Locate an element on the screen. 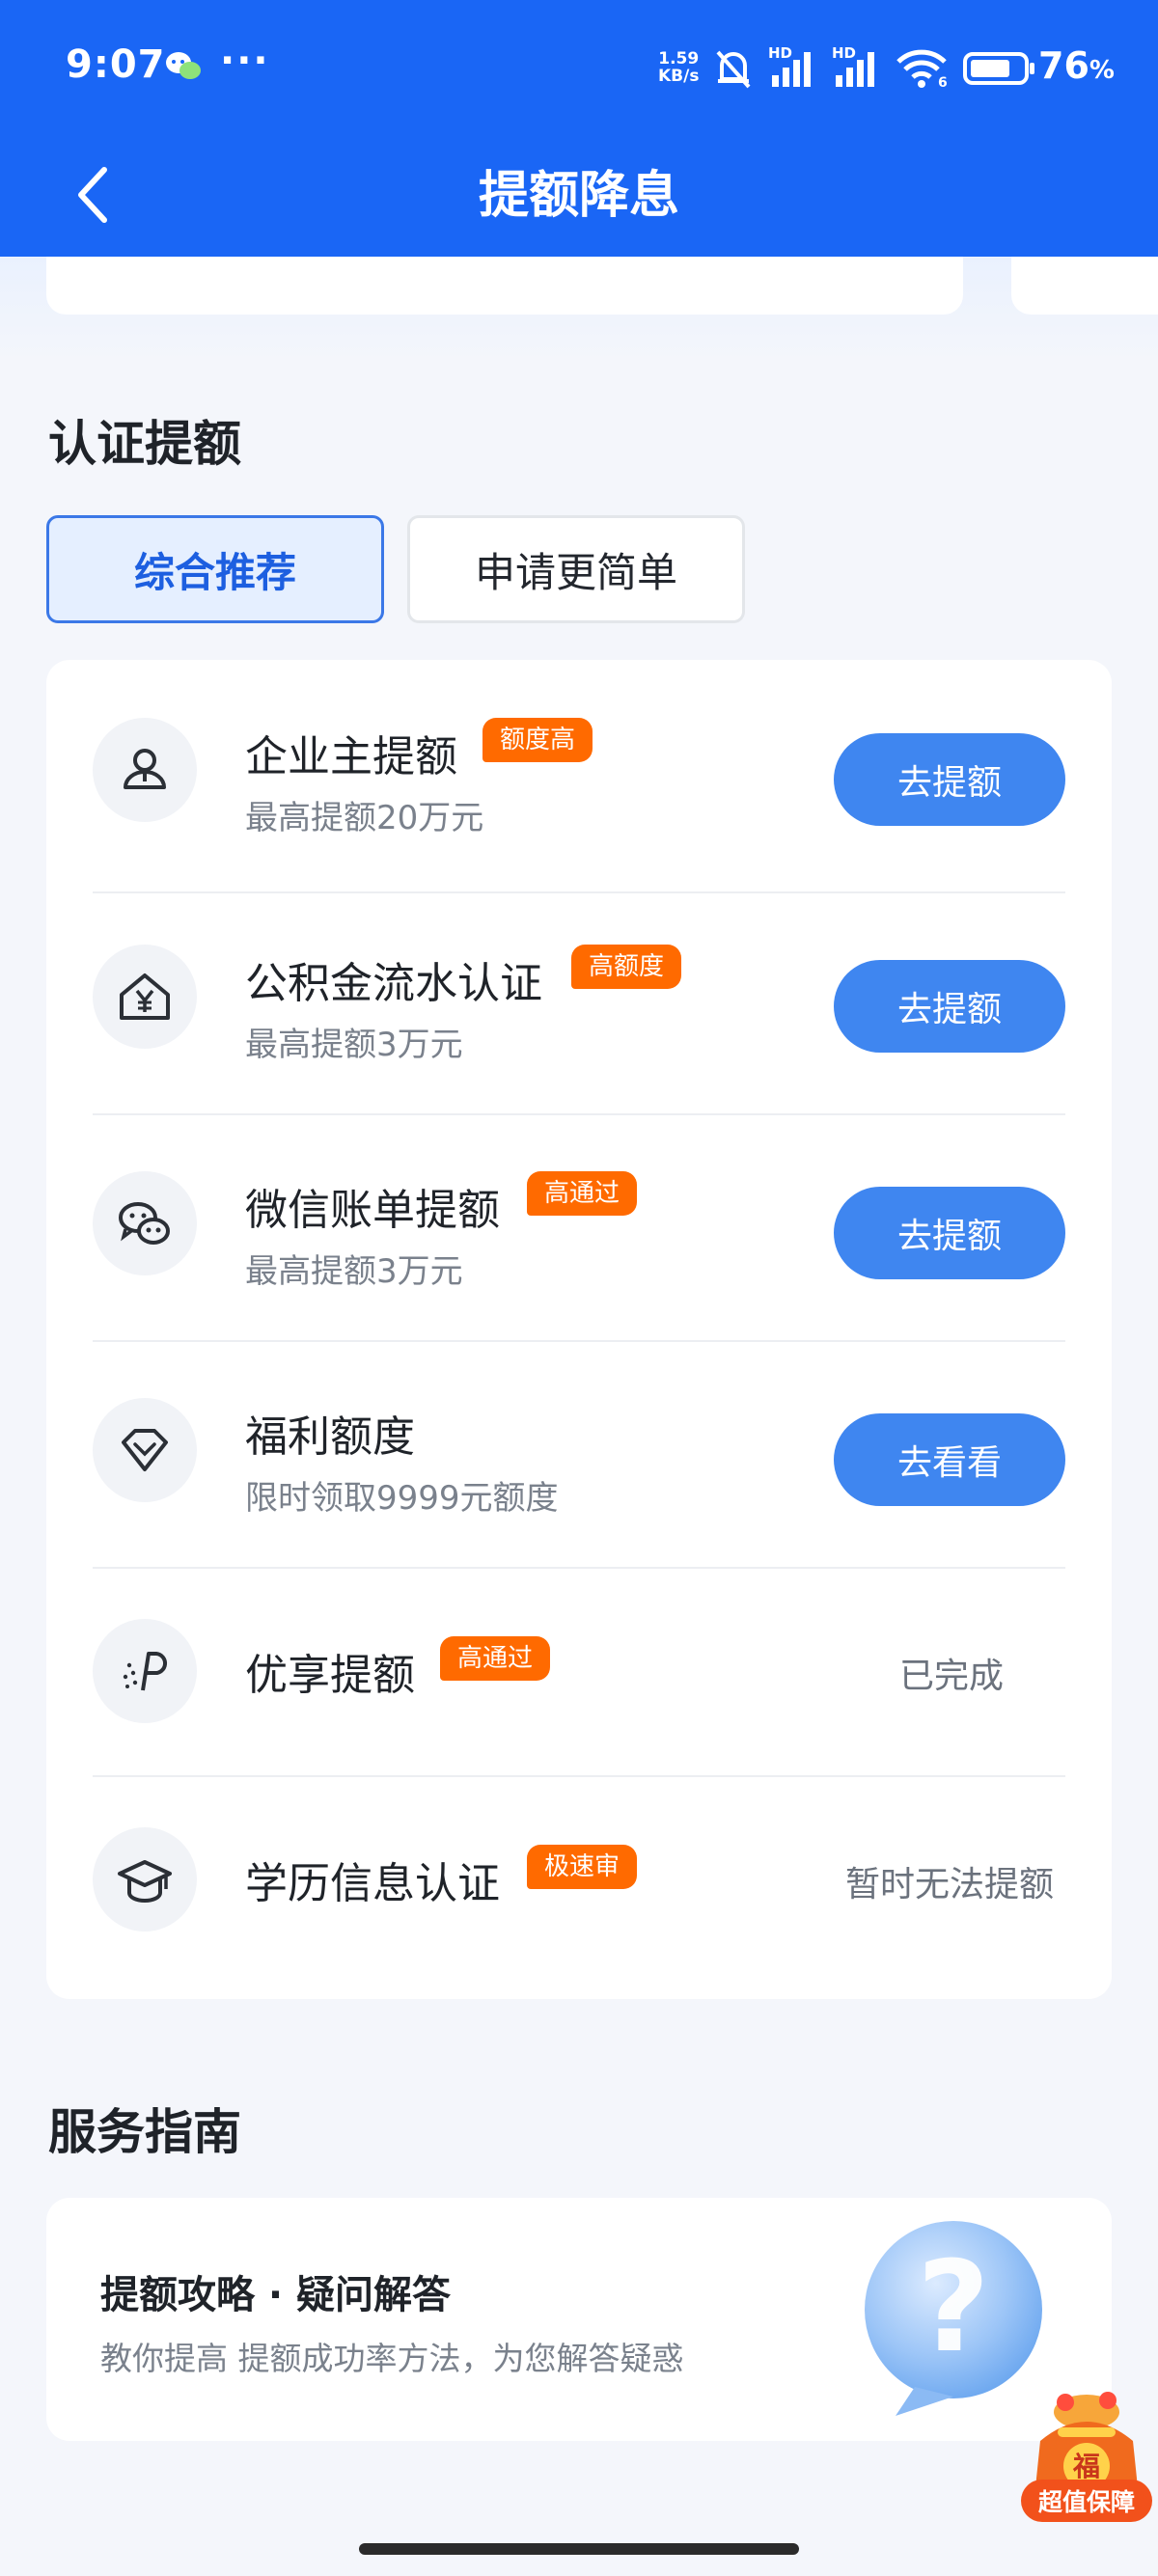 The width and height of the screenshot is (1158, 2576). tab-recommended: 综合推荐 is located at coordinates (215, 569).